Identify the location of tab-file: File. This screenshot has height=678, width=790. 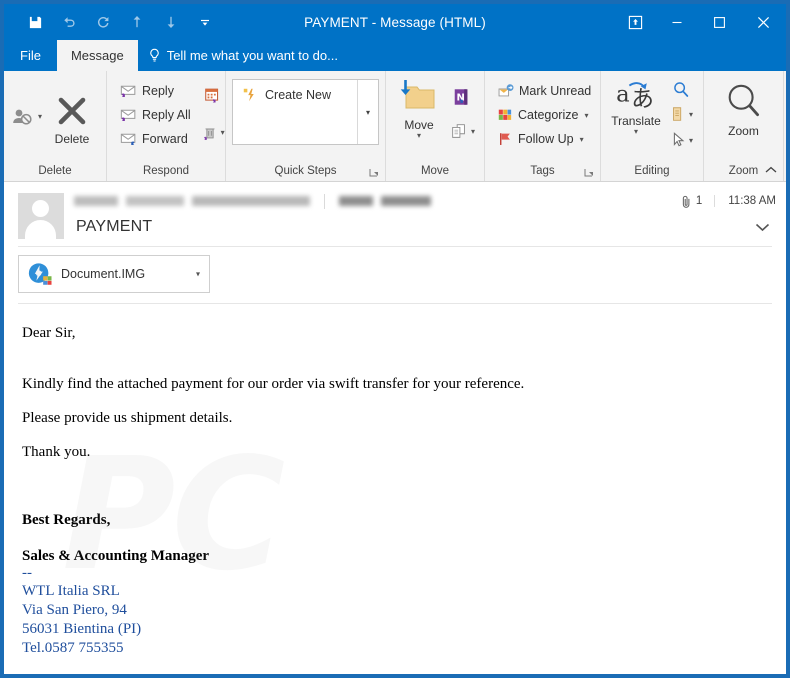
(30, 55).